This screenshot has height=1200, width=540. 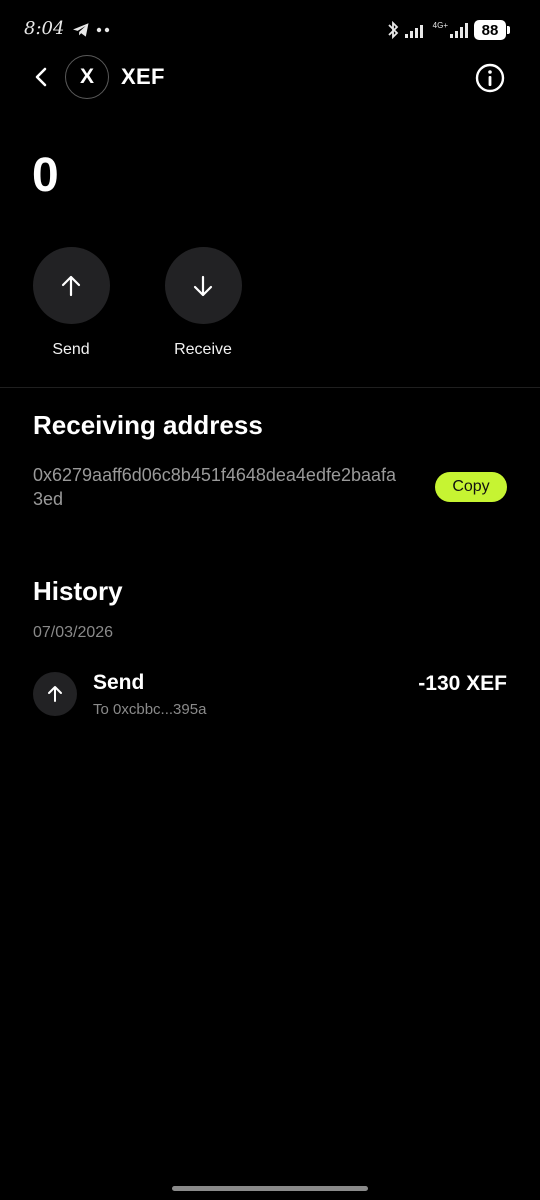 What do you see at coordinates (148, 425) in the screenshot?
I see `receiving-address-title: Receiving address` at bounding box center [148, 425].